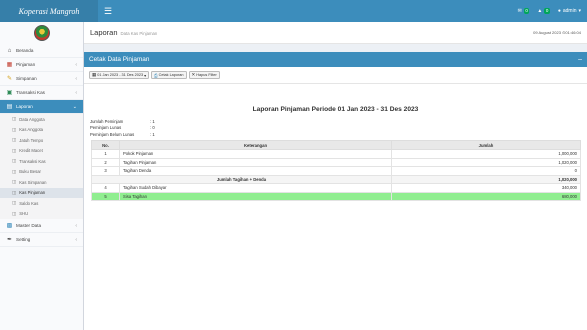 This screenshot has height=330, width=587. Describe the element at coordinates (94, 74) in the screenshot. I see `calendar-icon: ▦` at that location.